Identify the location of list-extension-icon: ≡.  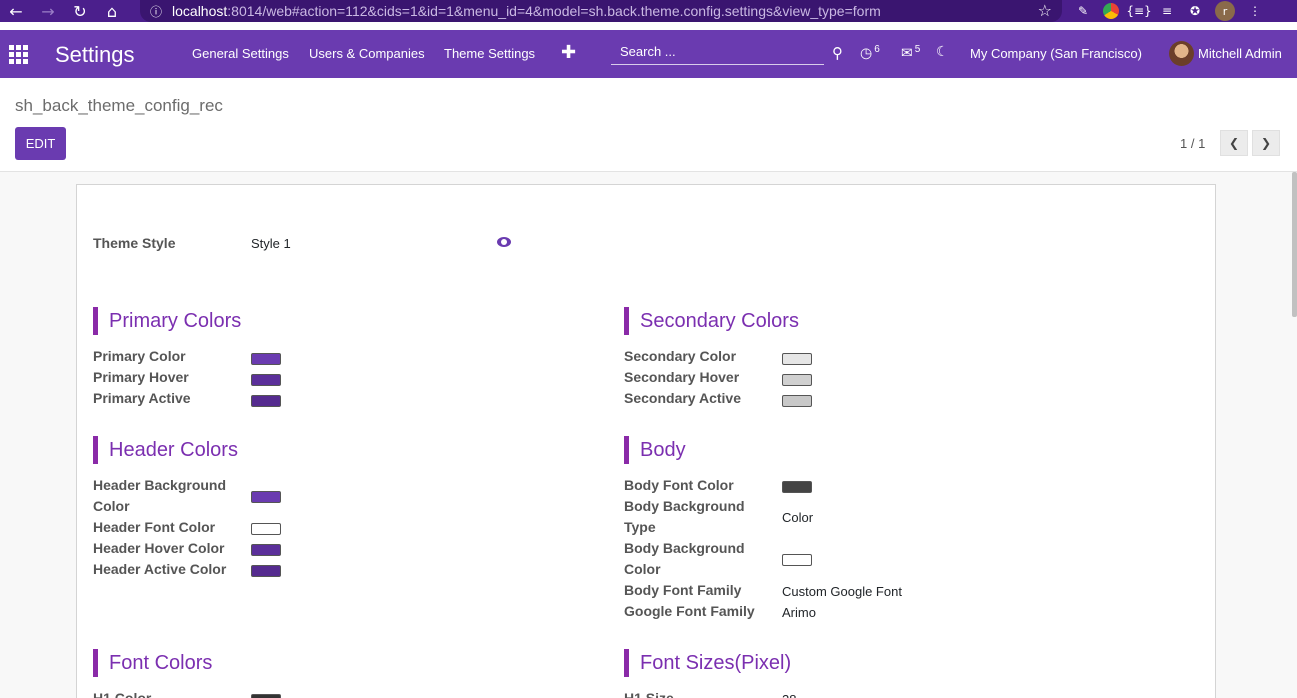
(1167, 11).